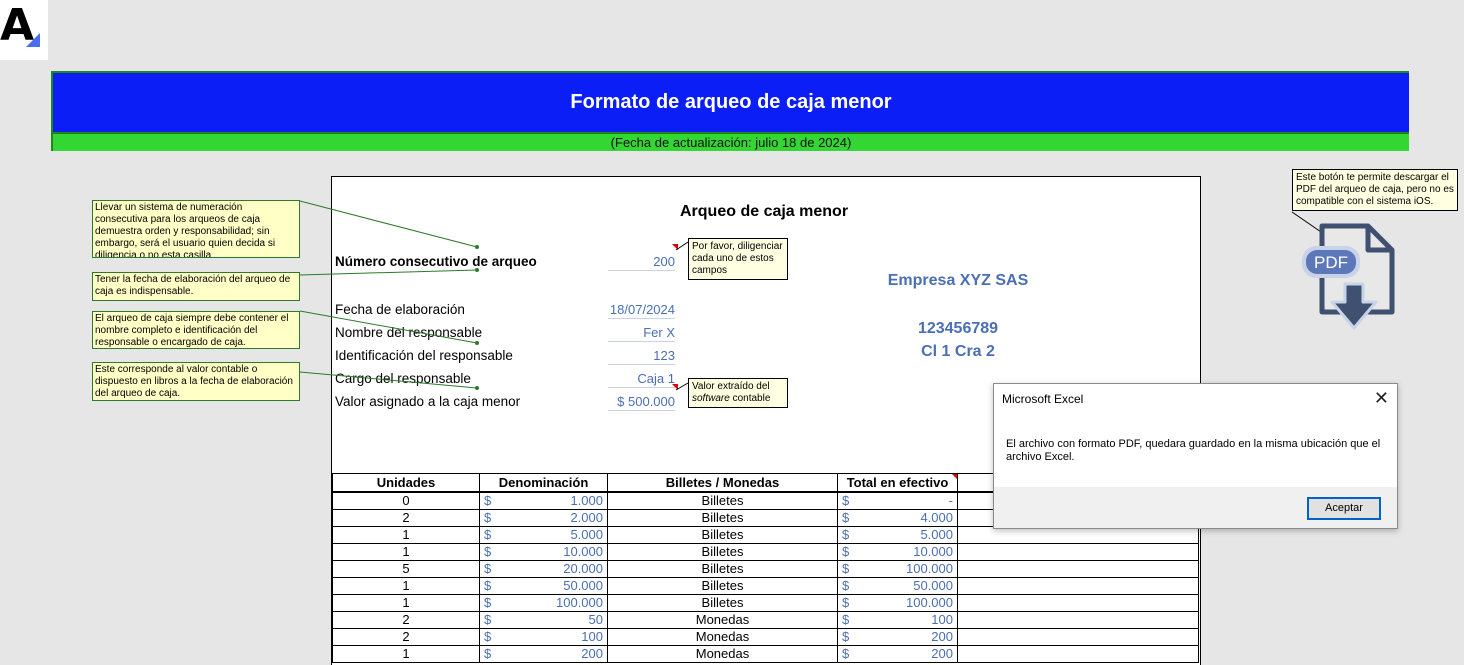 The image size is (1464, 665). Describe the element at coordinates (1043, 399) in the screenshot. I see `dialog-title: Microsoft Excel` at that location.